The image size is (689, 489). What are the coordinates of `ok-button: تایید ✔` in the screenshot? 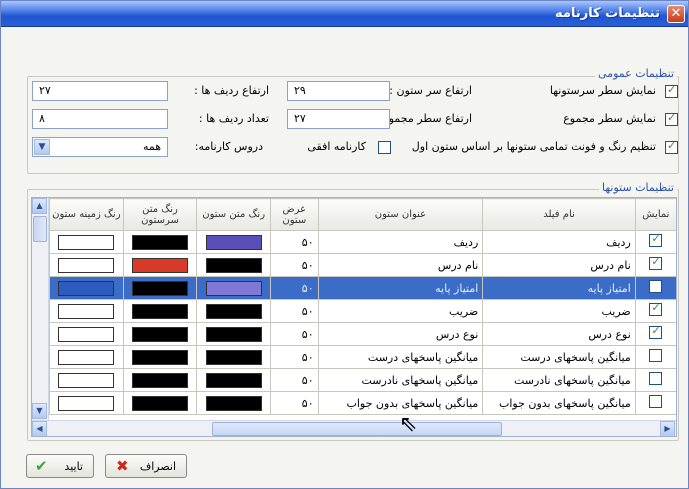 It's located at (60, 466).